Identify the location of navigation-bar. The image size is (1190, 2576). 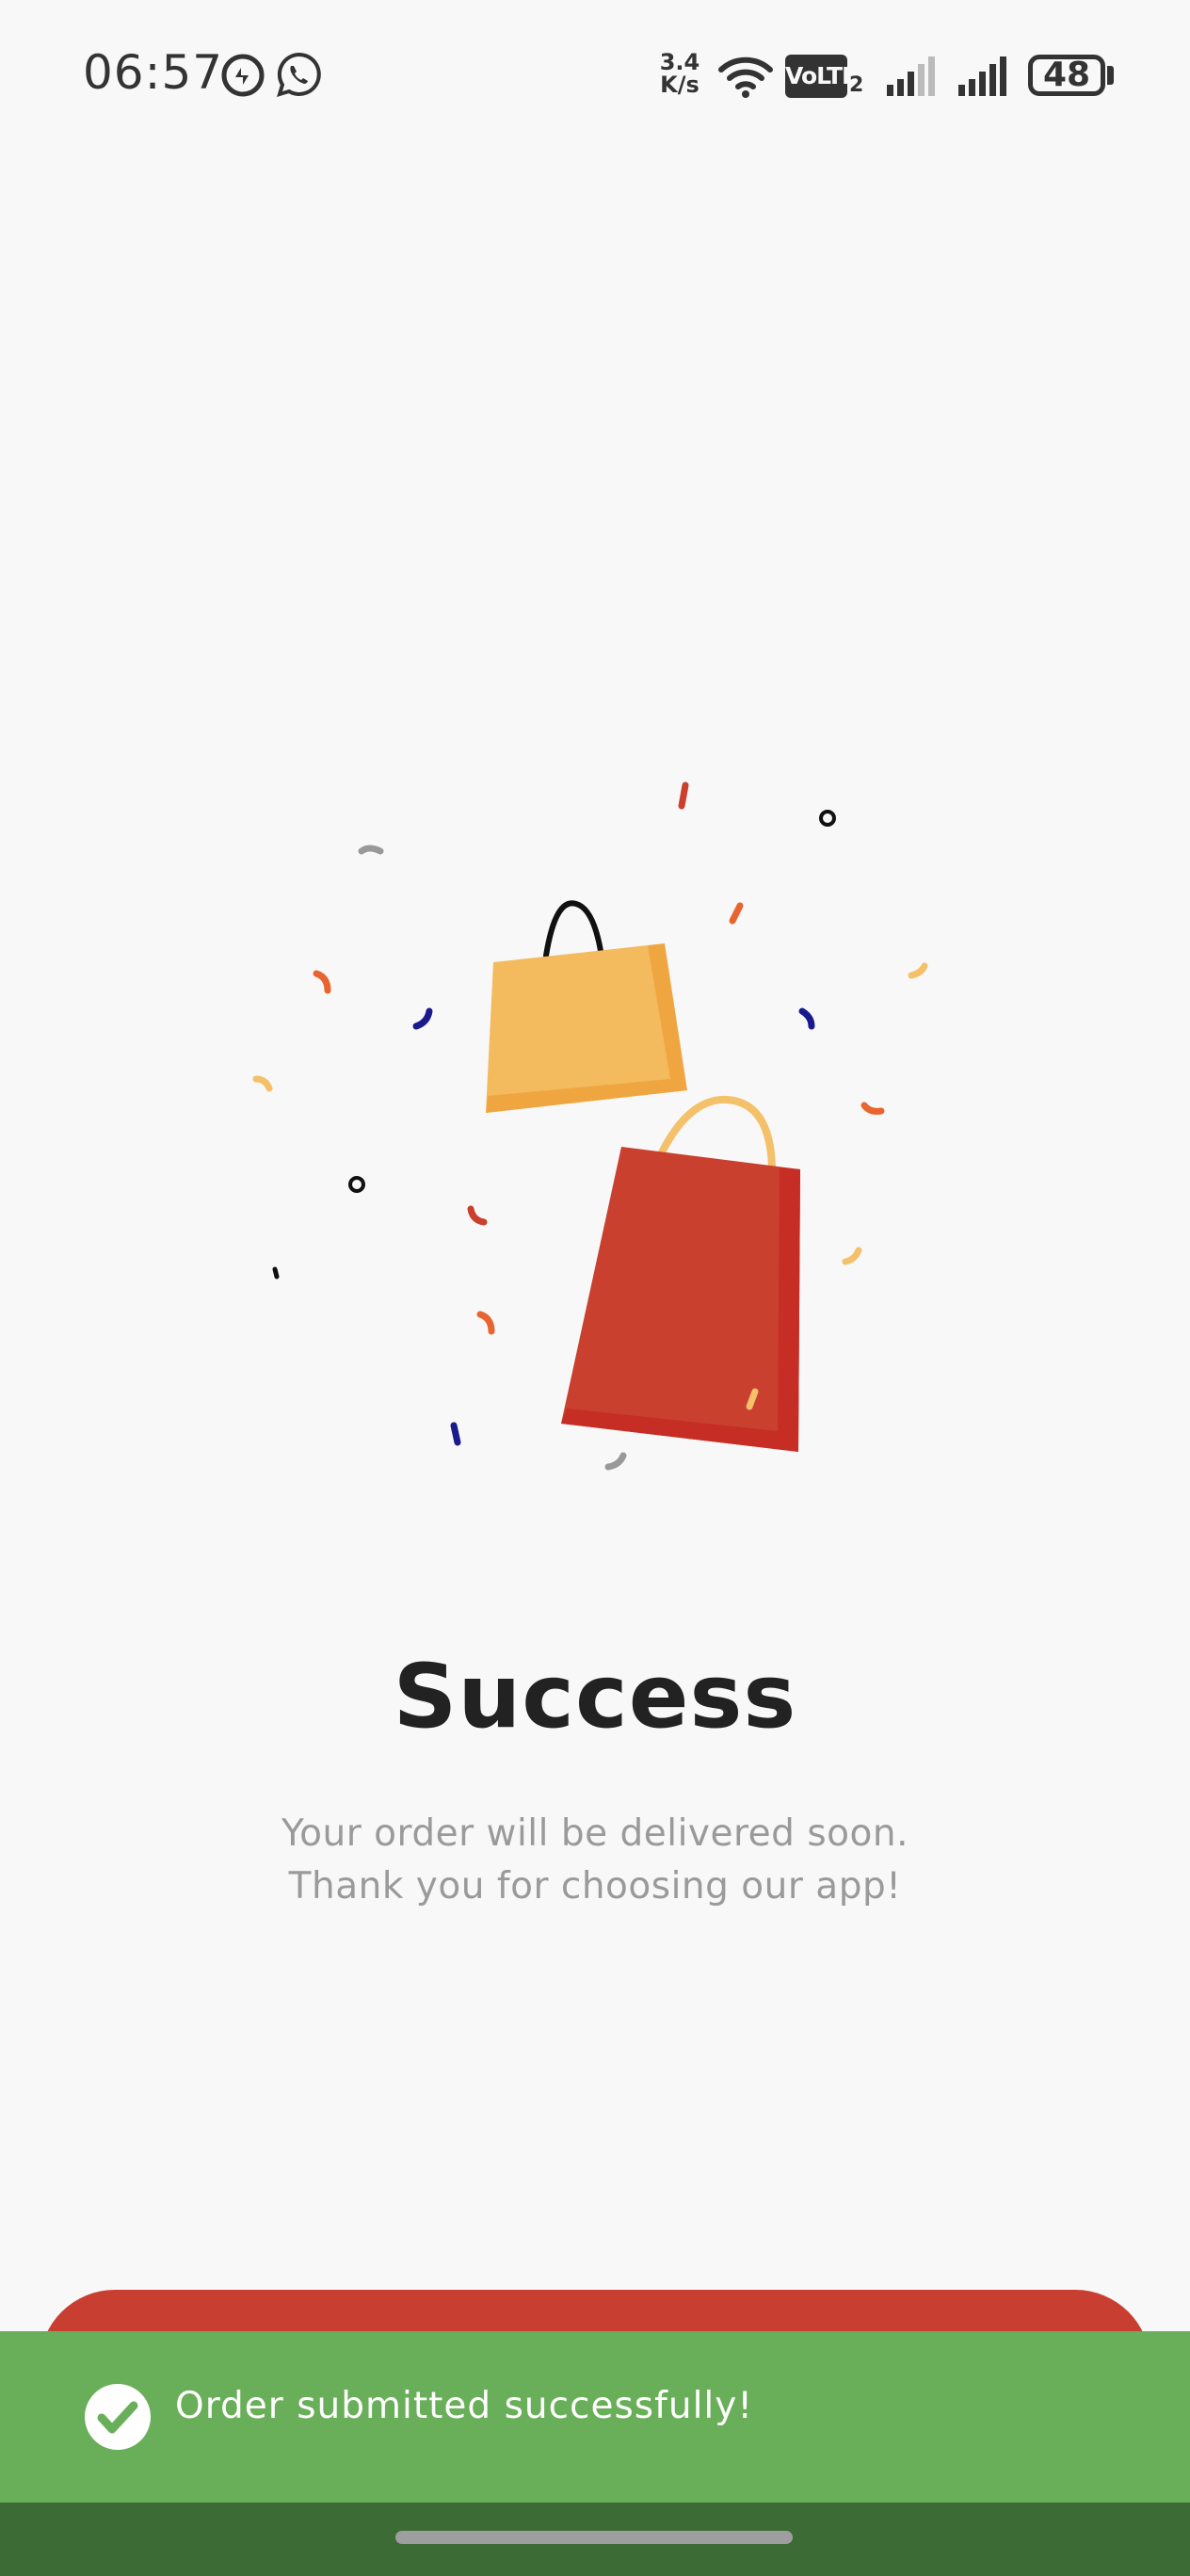
(595, 2539).